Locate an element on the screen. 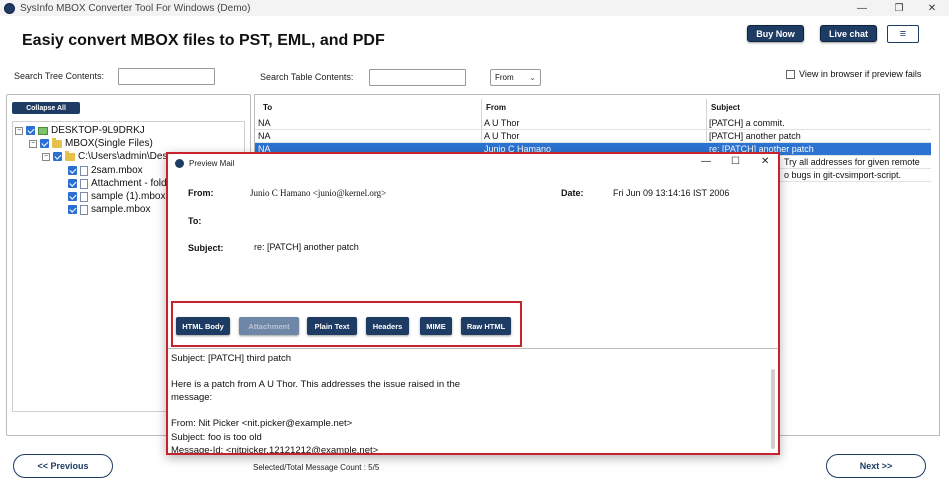 The image size is (949, 500). live-chat-button: Live chat is located at coordinates (848, 33).